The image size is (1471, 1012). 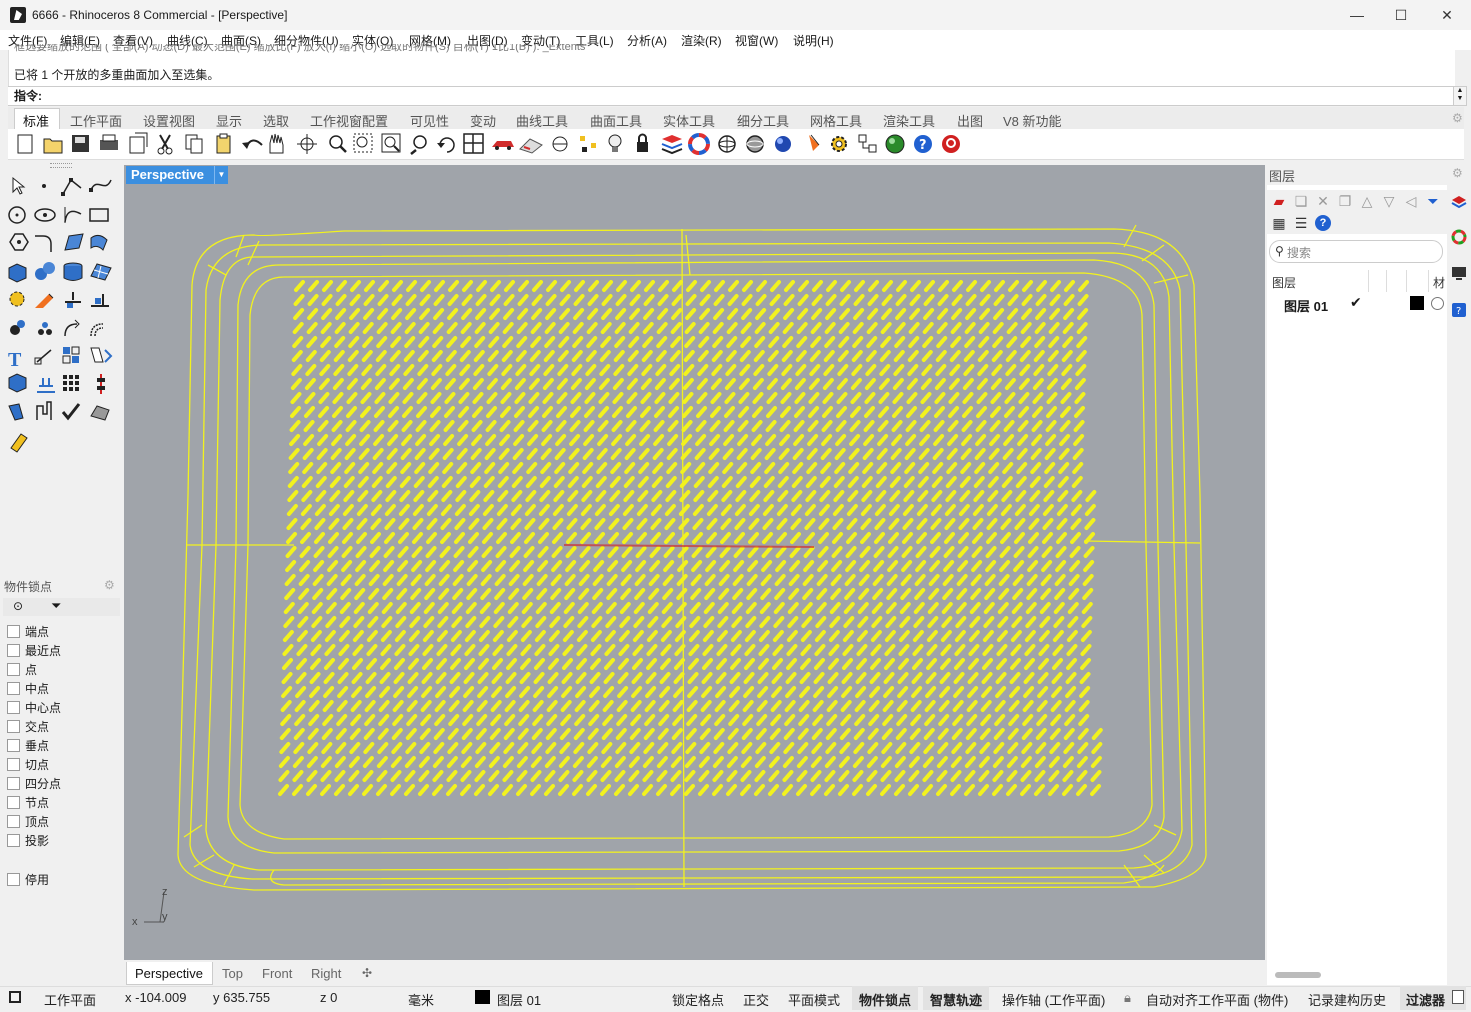 I want to click on new-layer-icon: ▰, so click(x=1279, y=201).